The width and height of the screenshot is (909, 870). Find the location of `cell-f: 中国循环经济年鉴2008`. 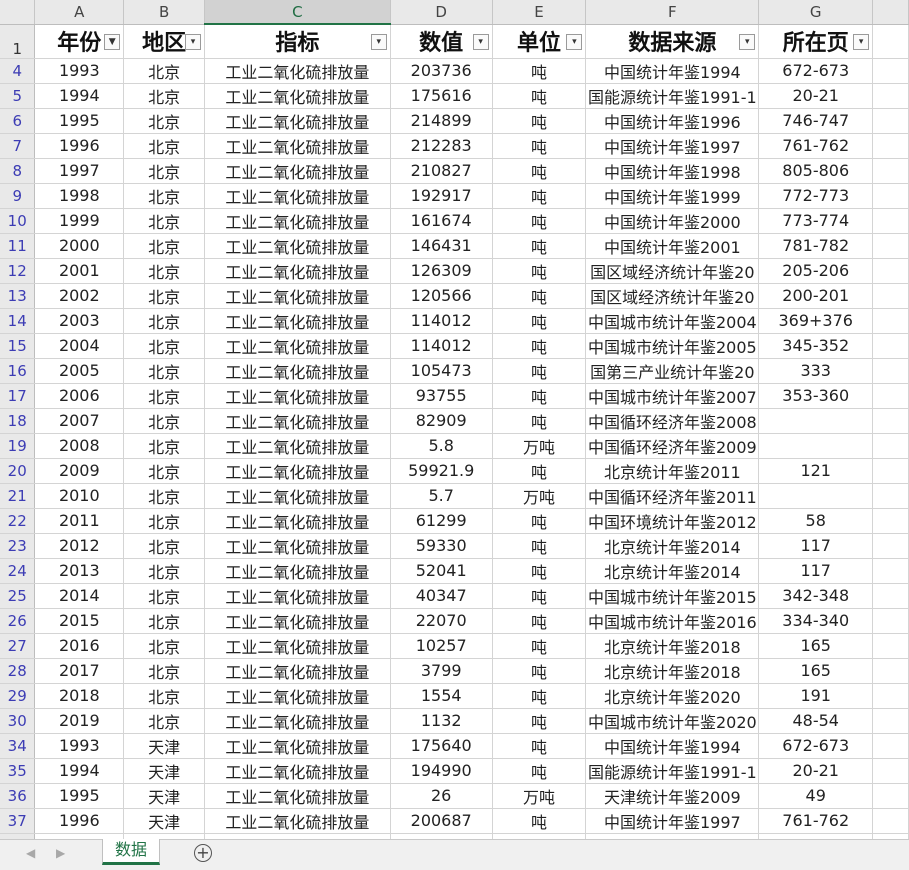

cell-f: 中国循环经济年鉴2008 is located at coordinates (672, 421).